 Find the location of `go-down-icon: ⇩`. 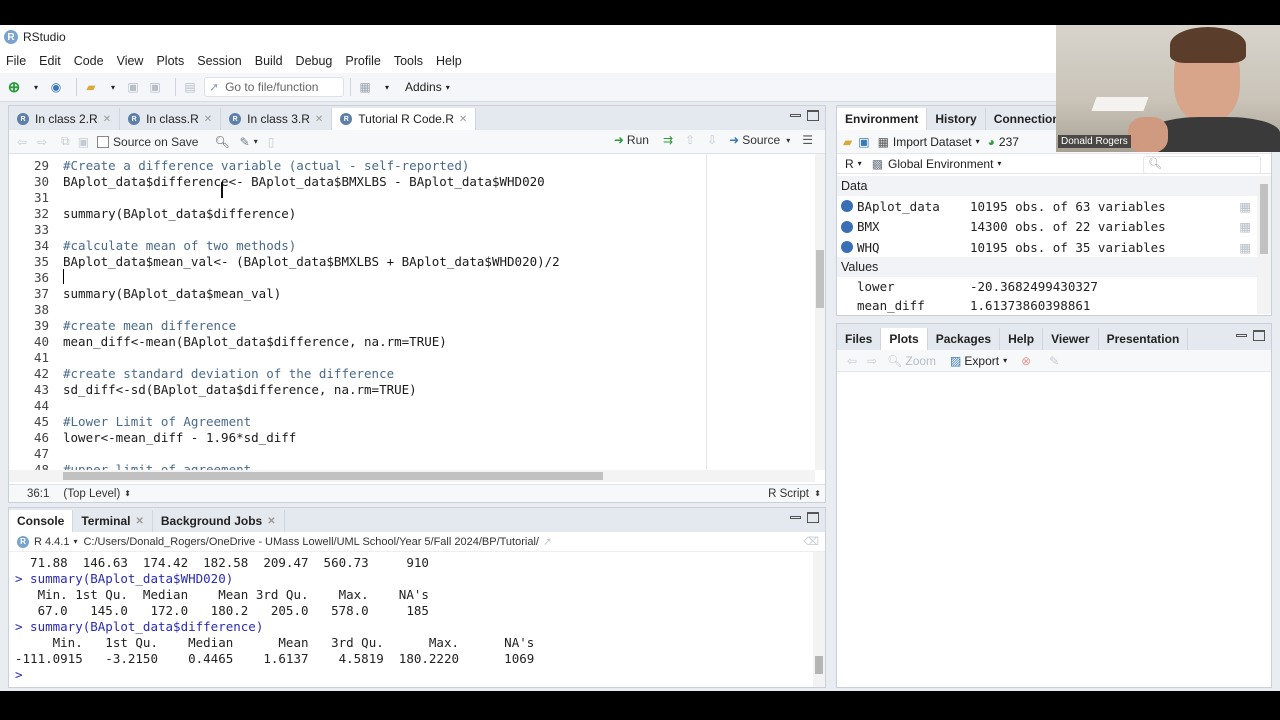

go-down-icon: ⇩ is located at coordinates (712, 140).